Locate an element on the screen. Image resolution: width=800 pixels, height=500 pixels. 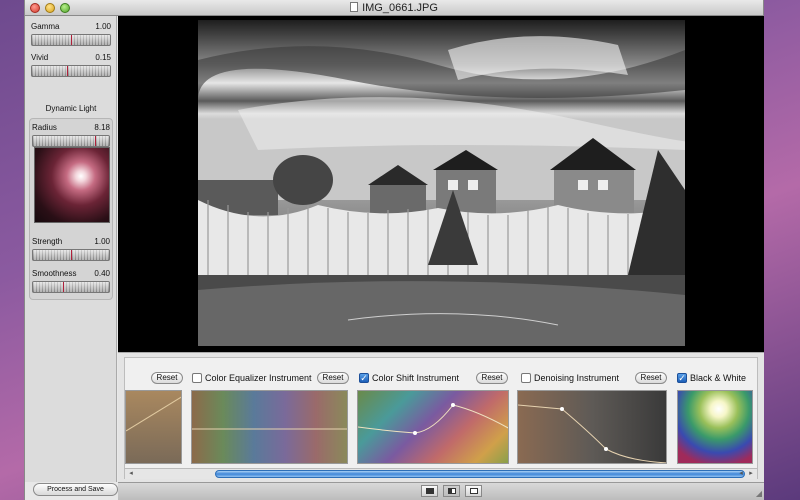
reset-button-color-equalizer: Reset is located at coordinates (333, 378).